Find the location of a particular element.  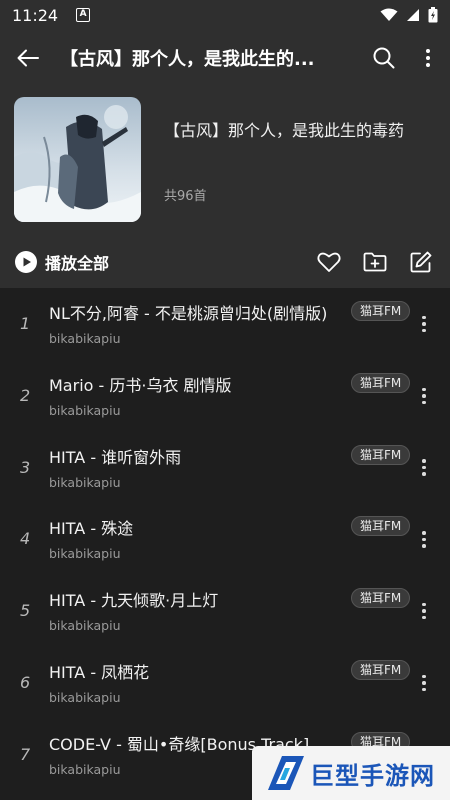

playlist-name: 【古风】那个人，是我此生的毒药 is located at coordinates (284, 130).